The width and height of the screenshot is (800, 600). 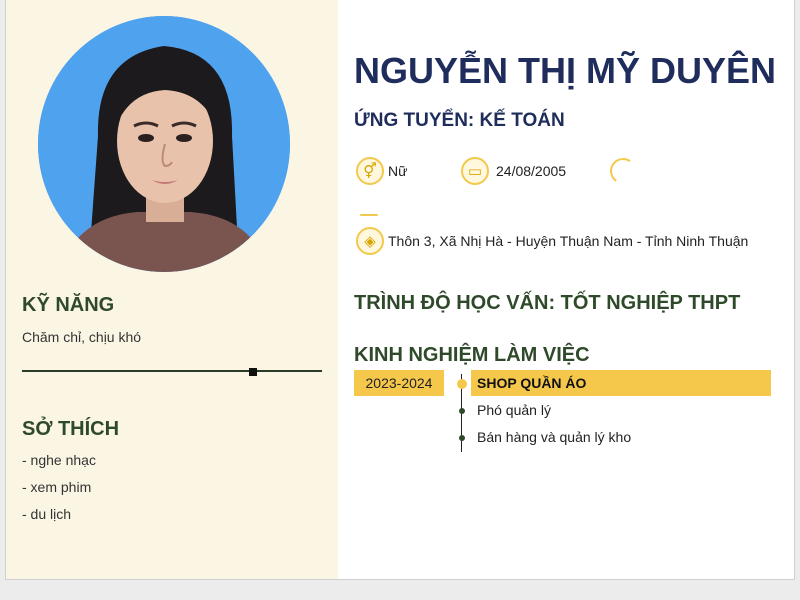 What do you see at coordinates (370, 171) in the screenshot?
I see `gender-icon: ⚥` at bounding box center [370, 171].